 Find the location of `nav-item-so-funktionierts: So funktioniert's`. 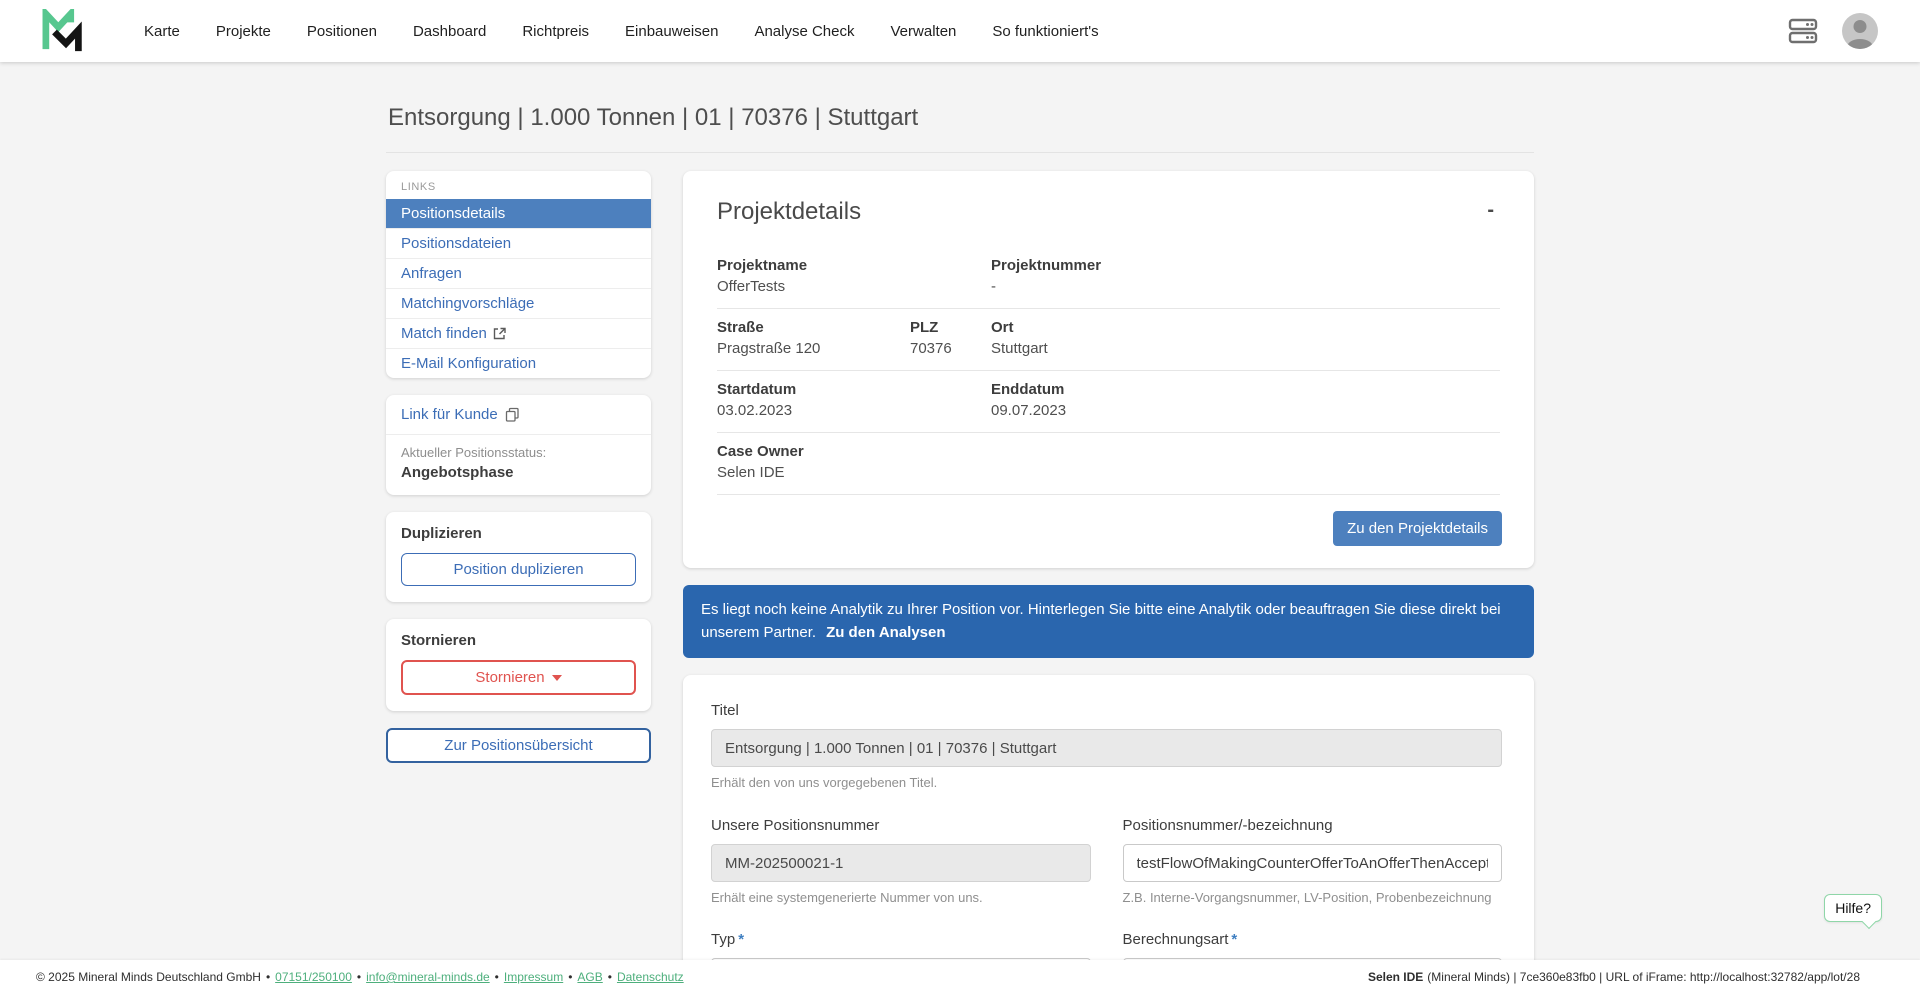

nav-item-so-funktionierts: So funktioniert's is located at coordinates (1045, 31).